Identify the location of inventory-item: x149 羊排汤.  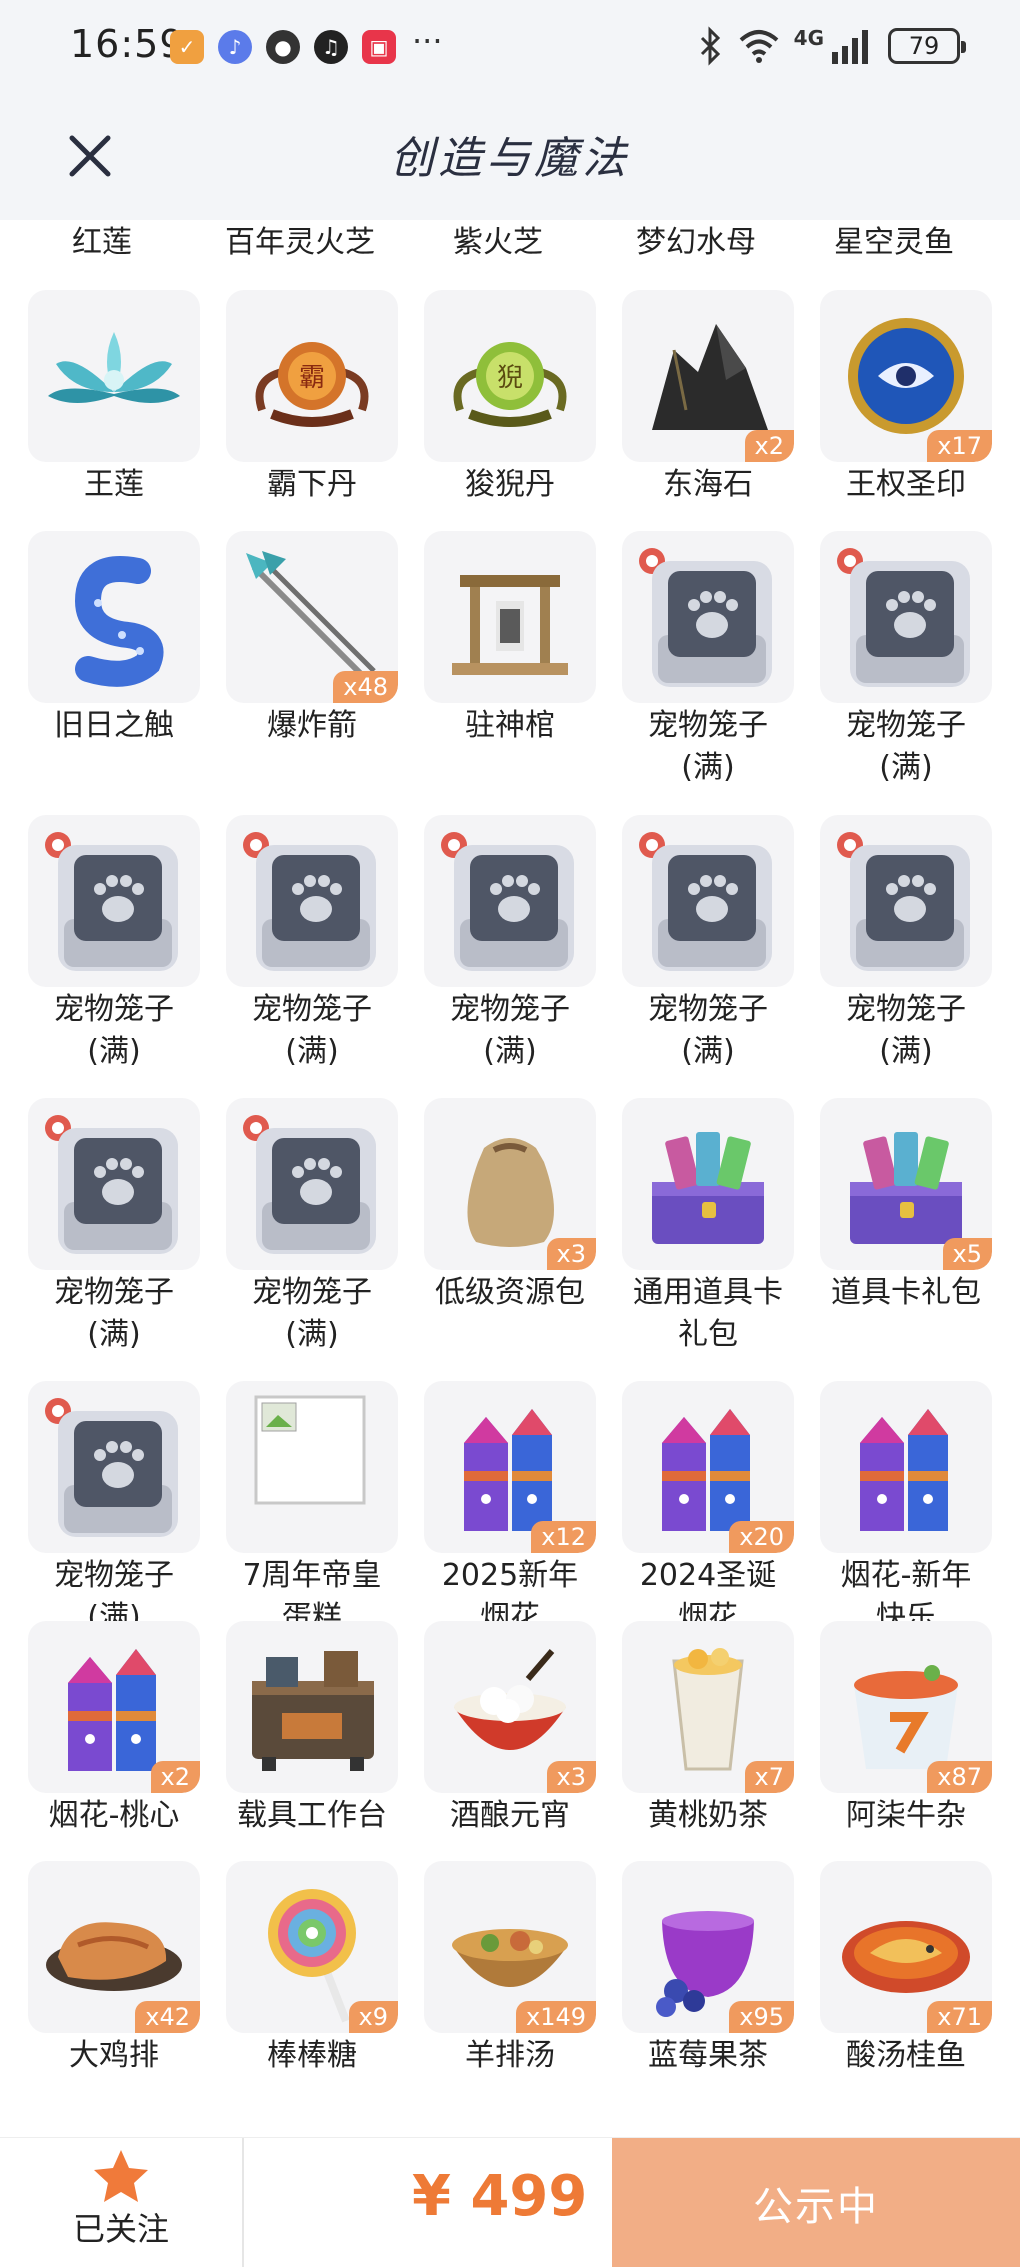
(510, 1969).